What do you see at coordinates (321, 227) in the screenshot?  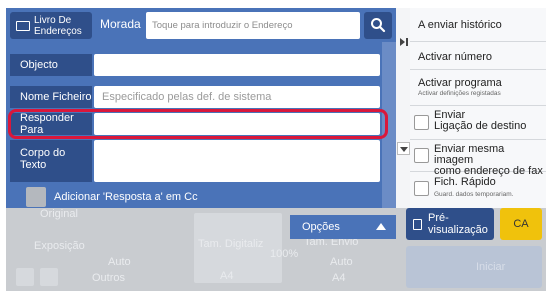 I see `options-label: Opções` at bounding box center [321, 227].